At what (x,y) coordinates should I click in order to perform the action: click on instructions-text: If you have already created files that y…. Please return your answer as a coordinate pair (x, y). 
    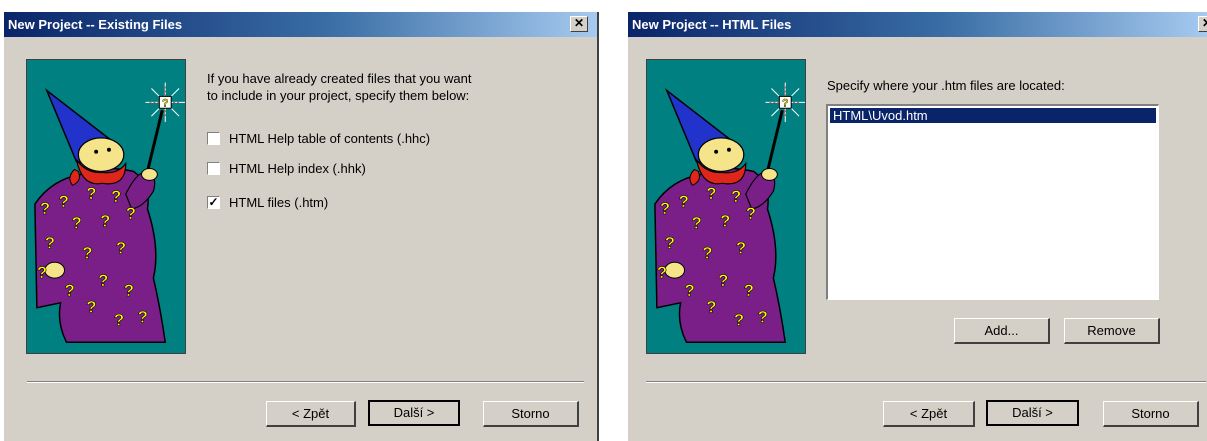
    Looking at the image, I should click on (372, 87).